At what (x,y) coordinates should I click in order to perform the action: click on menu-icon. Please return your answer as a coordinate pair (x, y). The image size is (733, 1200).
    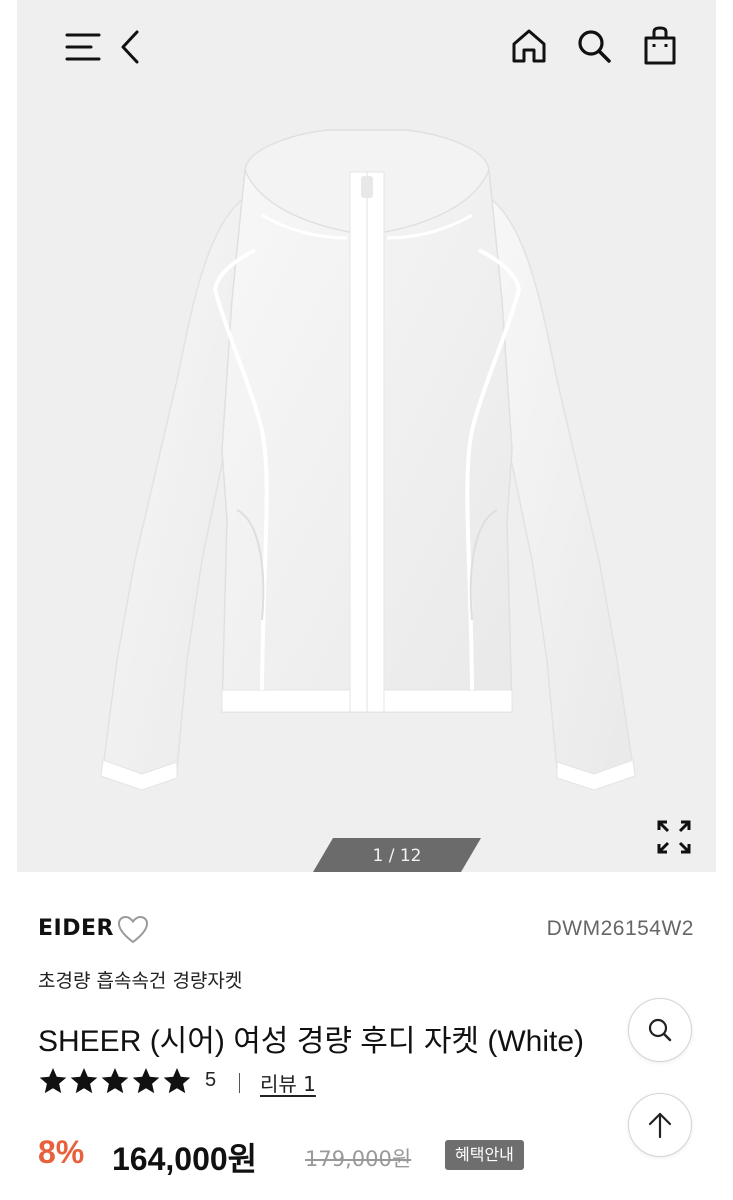
    Looking at the image, I should click on (83, 47).